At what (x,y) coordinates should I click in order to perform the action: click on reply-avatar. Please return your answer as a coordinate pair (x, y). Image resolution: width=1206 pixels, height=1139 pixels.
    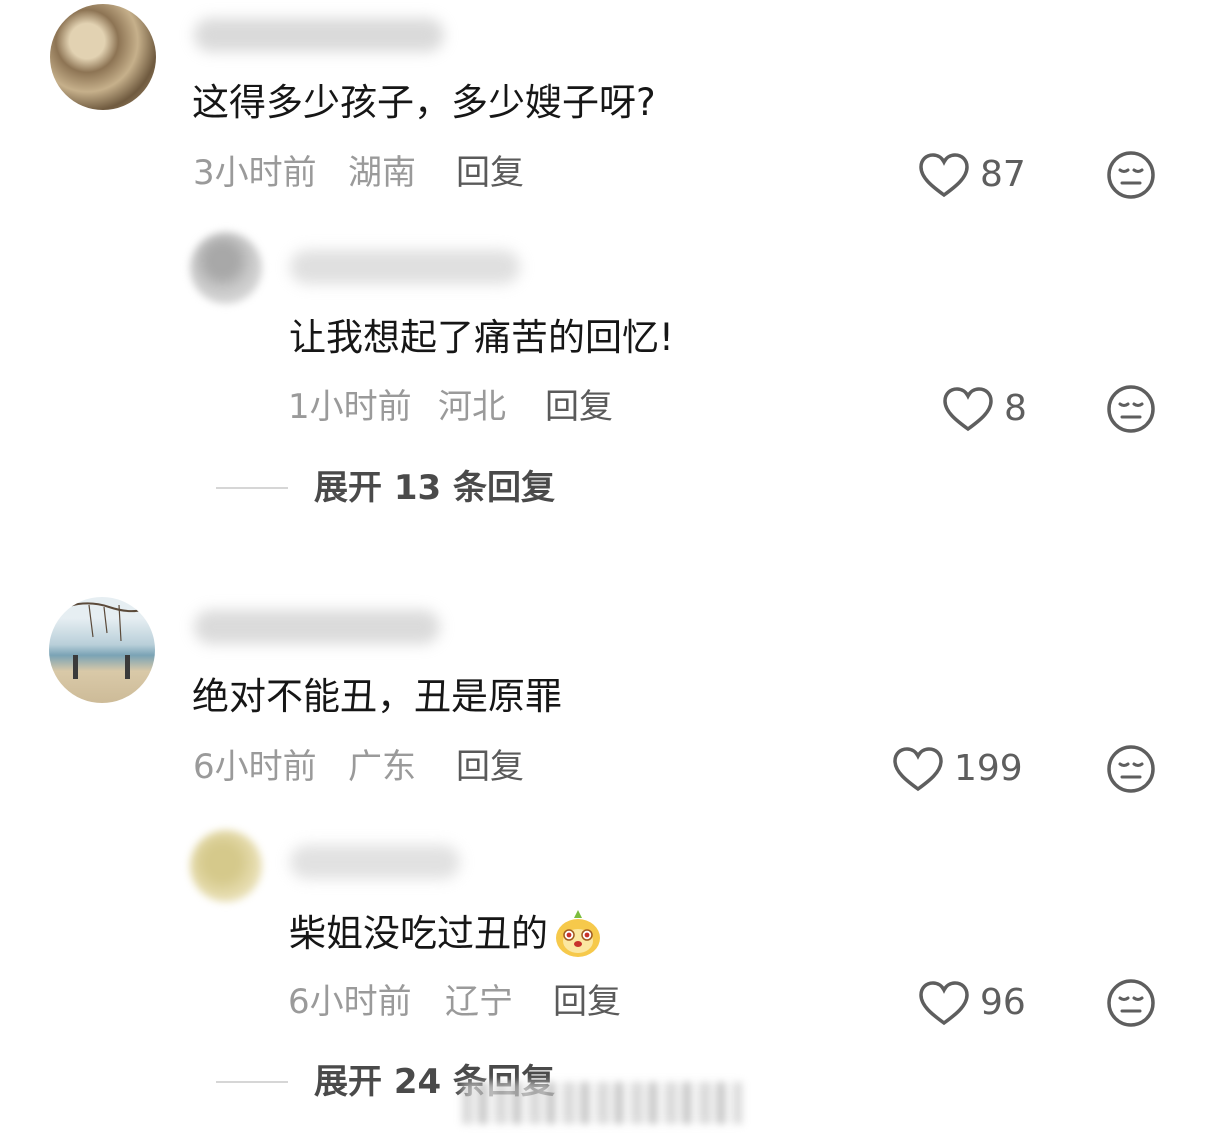
    Looking at the image, I should click on (226, 866).